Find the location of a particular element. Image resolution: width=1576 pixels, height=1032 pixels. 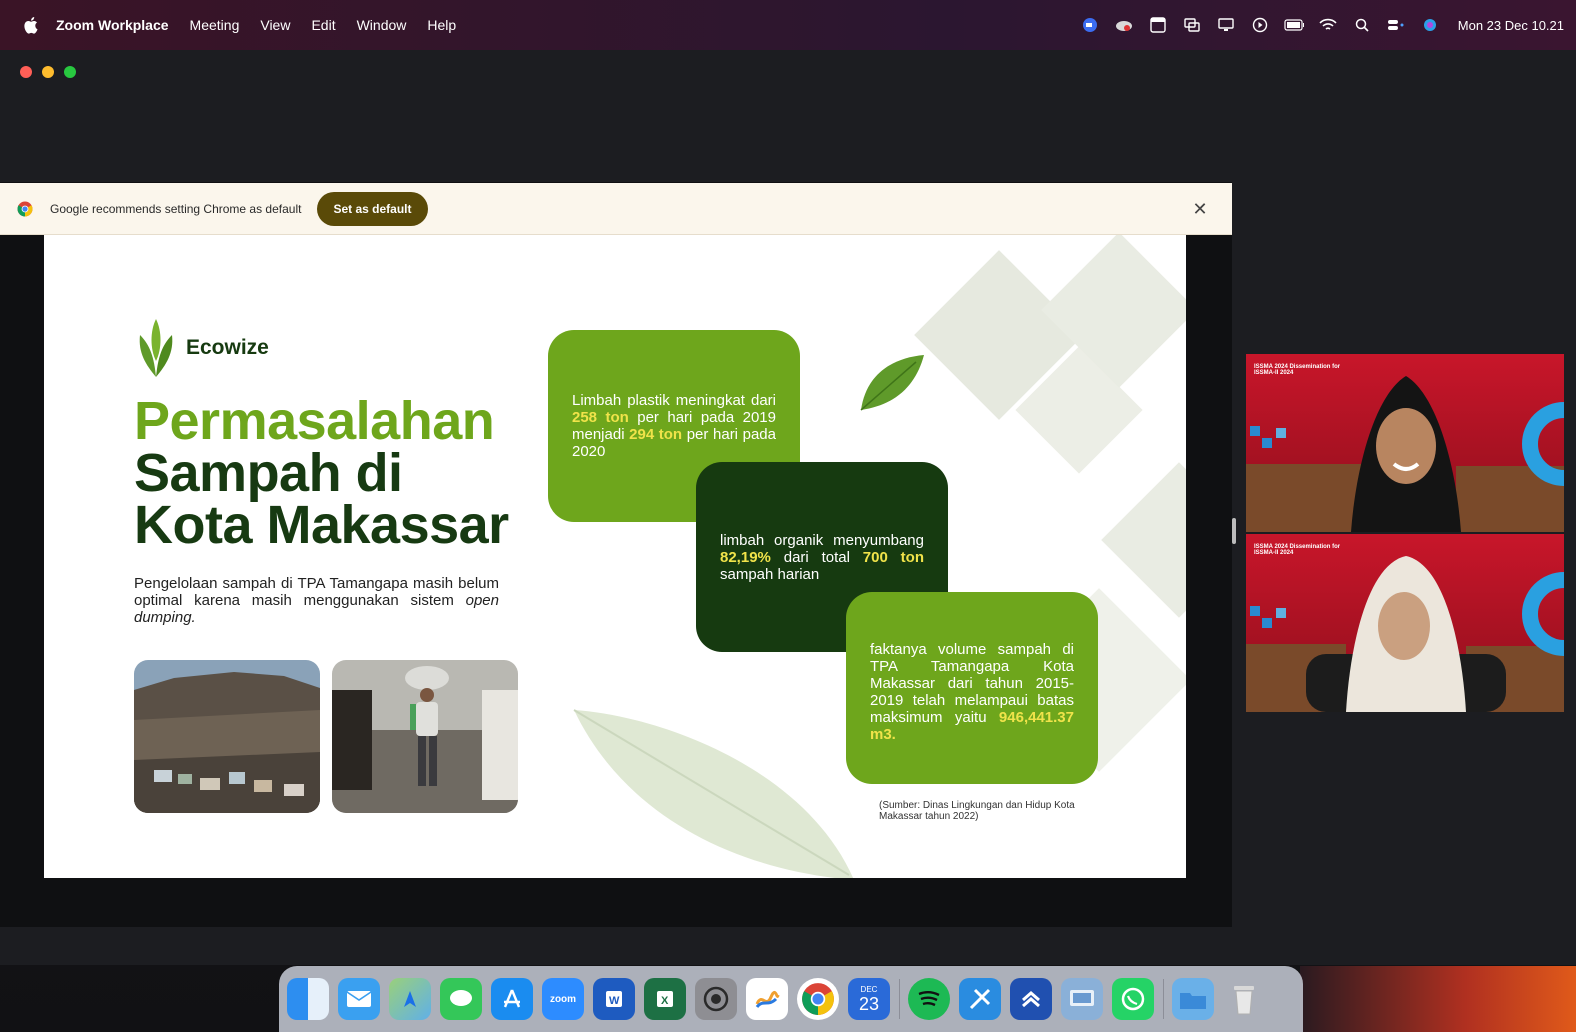

word-icon: W is located at coordinates (614, 999).